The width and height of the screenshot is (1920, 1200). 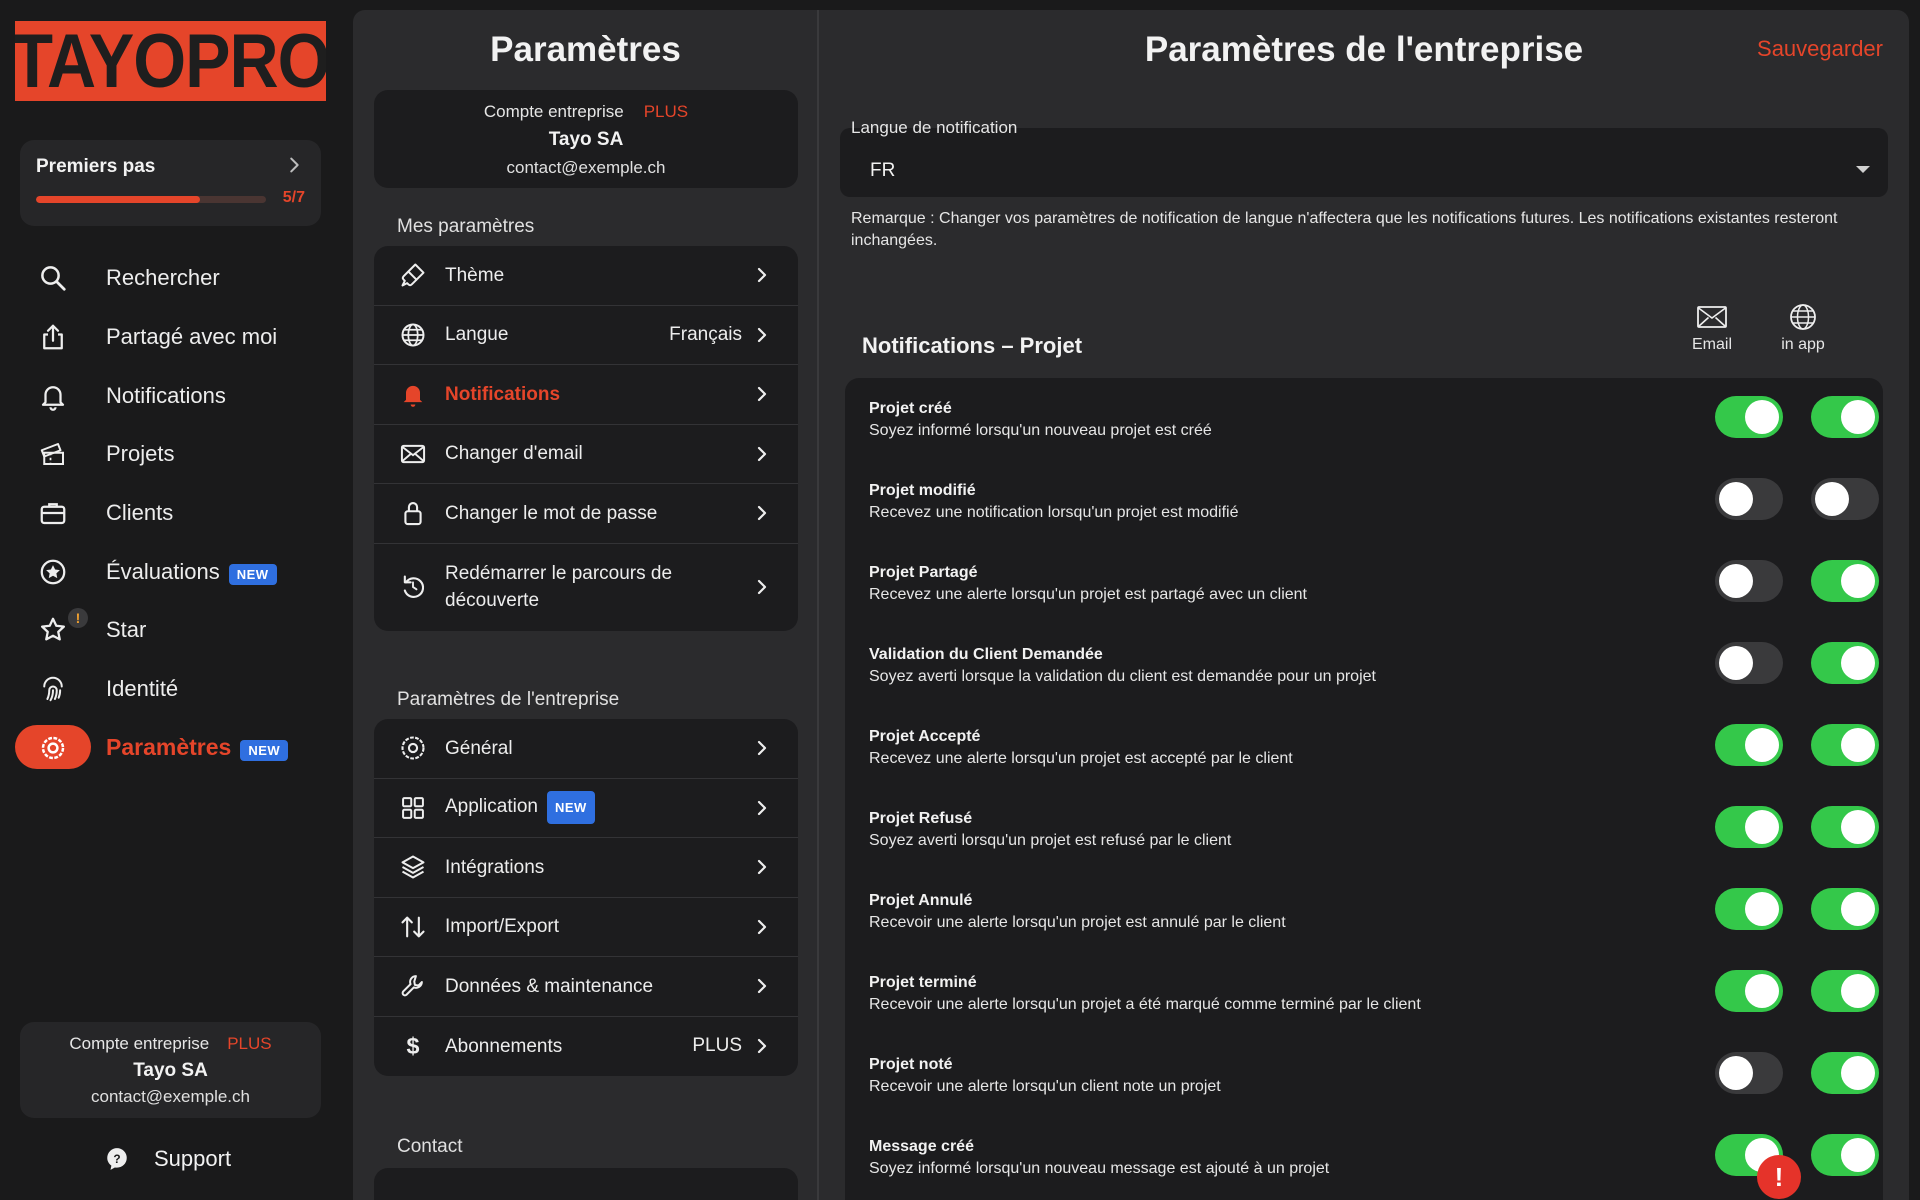 What do you see at coordinates (921, 900) in the screenshot?
I see `notification-title: Projet Annulé` at bounding box center [921, 900].